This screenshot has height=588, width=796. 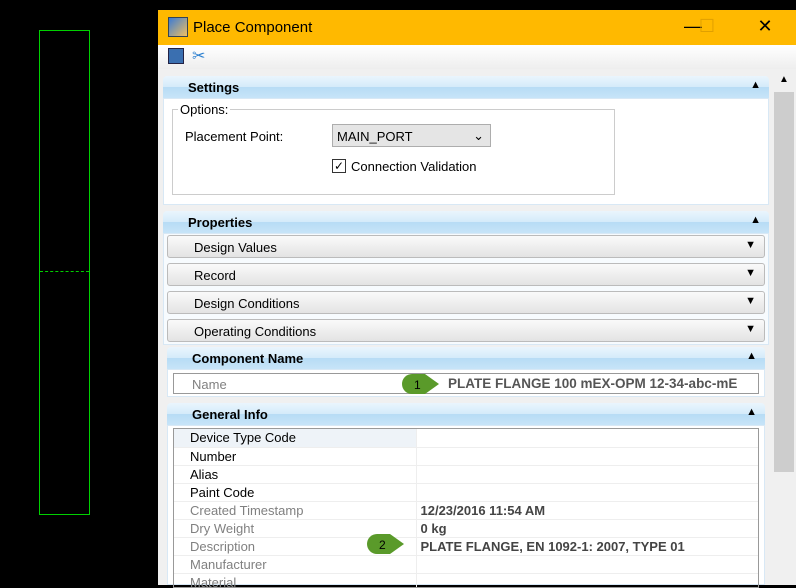 I want to click on general-info-row: Device Type Code, so click(x=466, y=438).